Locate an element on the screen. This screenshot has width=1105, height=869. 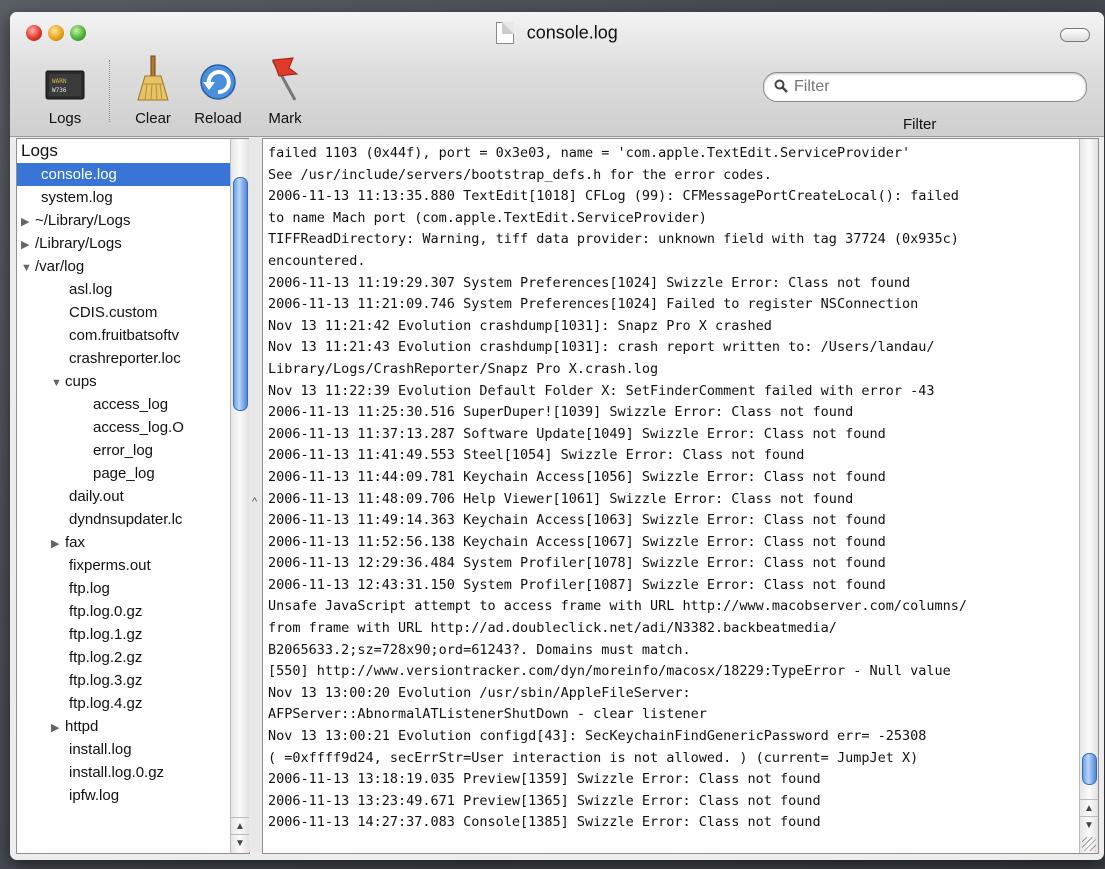
sidebar-item-ftp-log-1: ftp.log.1.gz is located at coordinates (105, 634).